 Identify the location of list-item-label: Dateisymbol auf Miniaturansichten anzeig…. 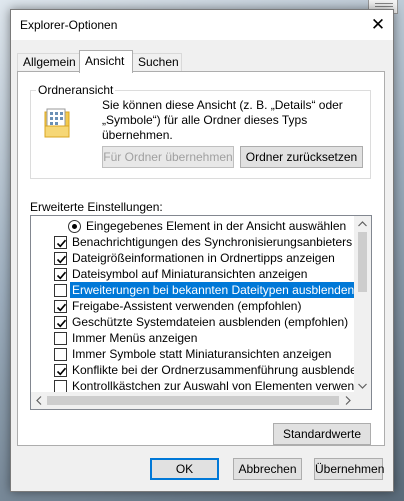
(190, 274).